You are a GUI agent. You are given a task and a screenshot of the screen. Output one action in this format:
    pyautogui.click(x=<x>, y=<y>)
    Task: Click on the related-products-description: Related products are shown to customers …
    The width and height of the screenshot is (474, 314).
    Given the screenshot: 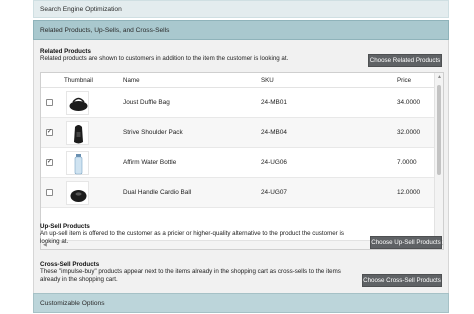 What is the action you would take?
    pyautogui.click(x=164, y=58)
    